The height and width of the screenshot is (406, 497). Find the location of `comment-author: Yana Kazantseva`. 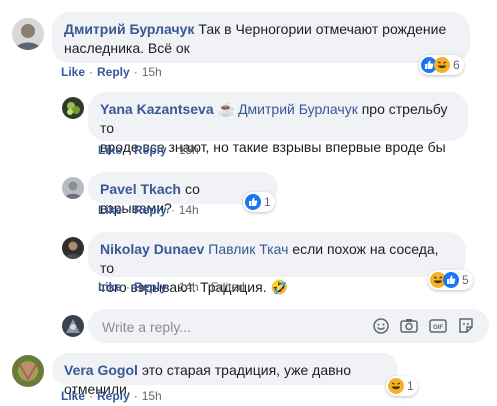

comment-author: Yana Kazantseva is located at coordinates (157, 109).